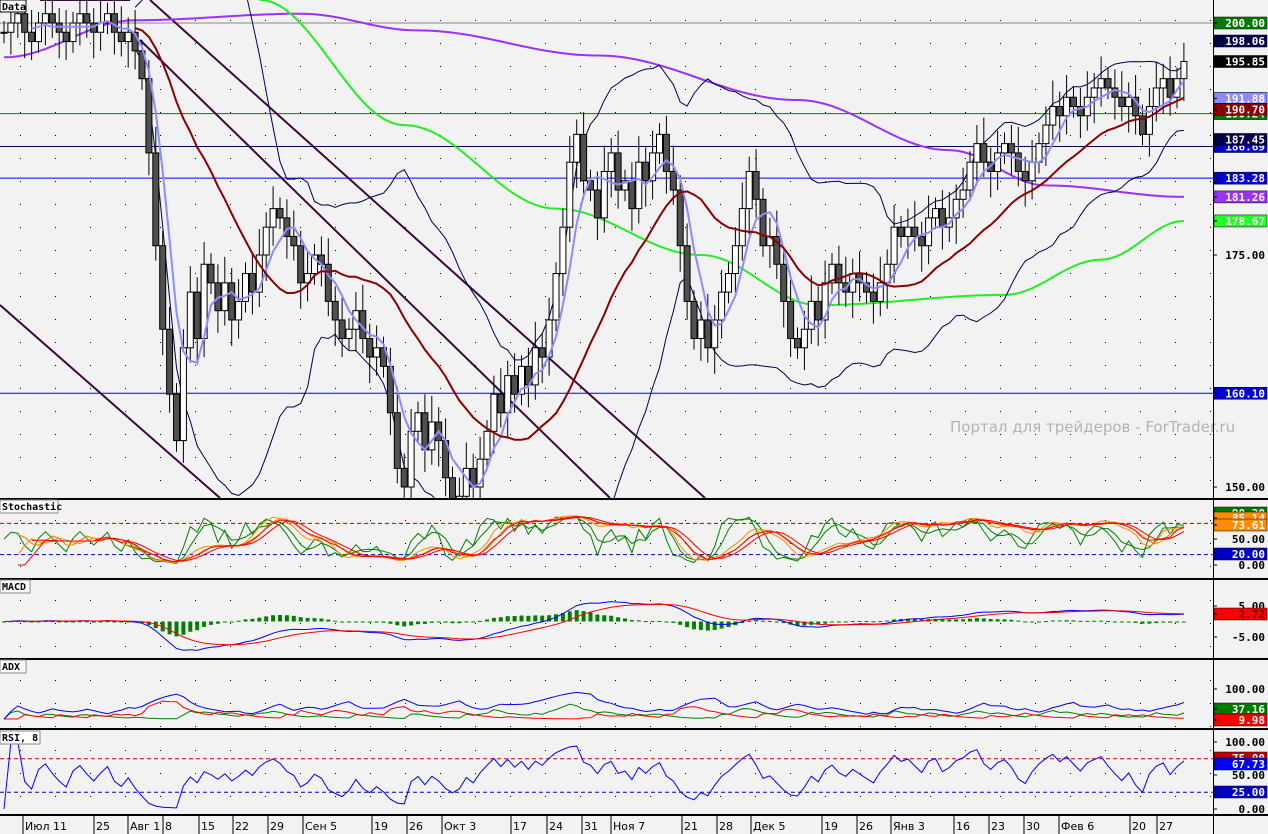  What do you see at coordinates (242, 826) in the screenshot?
I see `time-axis-label: 22` at bounding box center [242, 826].